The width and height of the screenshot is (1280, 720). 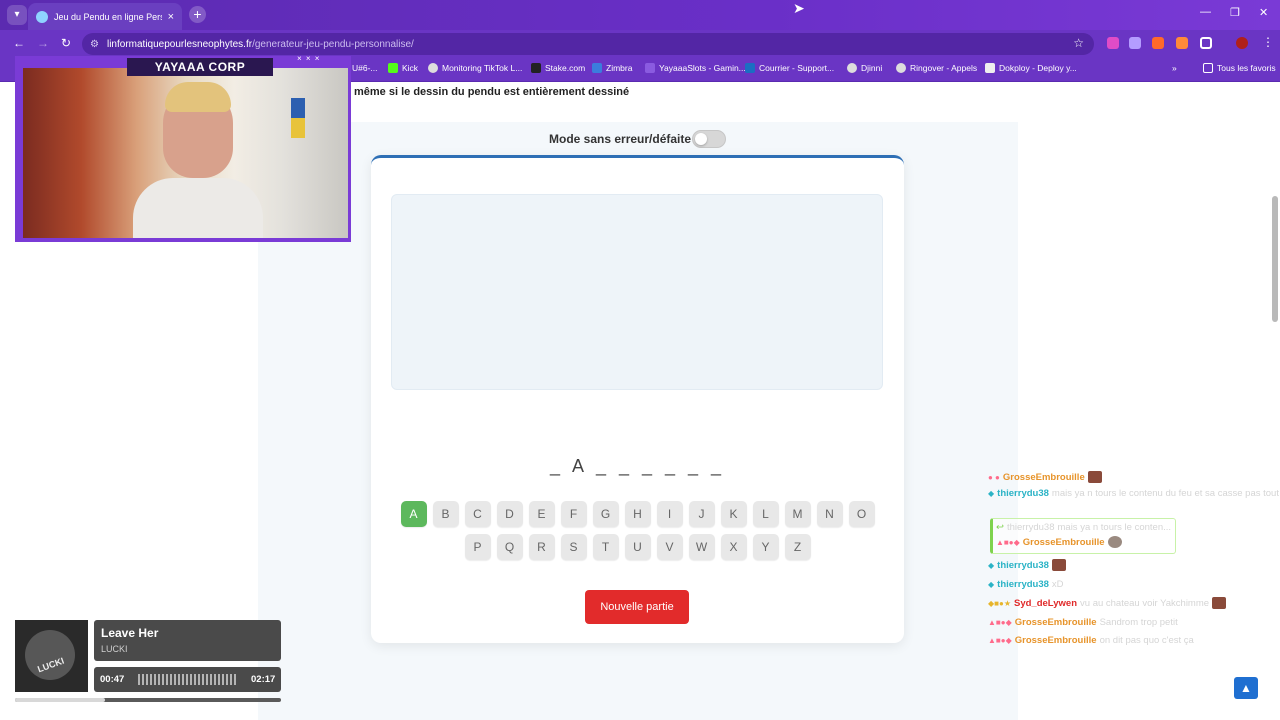 What do you see at coordinates (1008, 542) in the screenshot?
I see `chat-badges-icon: ▲■●◆` at bounding box center [1008, 542].